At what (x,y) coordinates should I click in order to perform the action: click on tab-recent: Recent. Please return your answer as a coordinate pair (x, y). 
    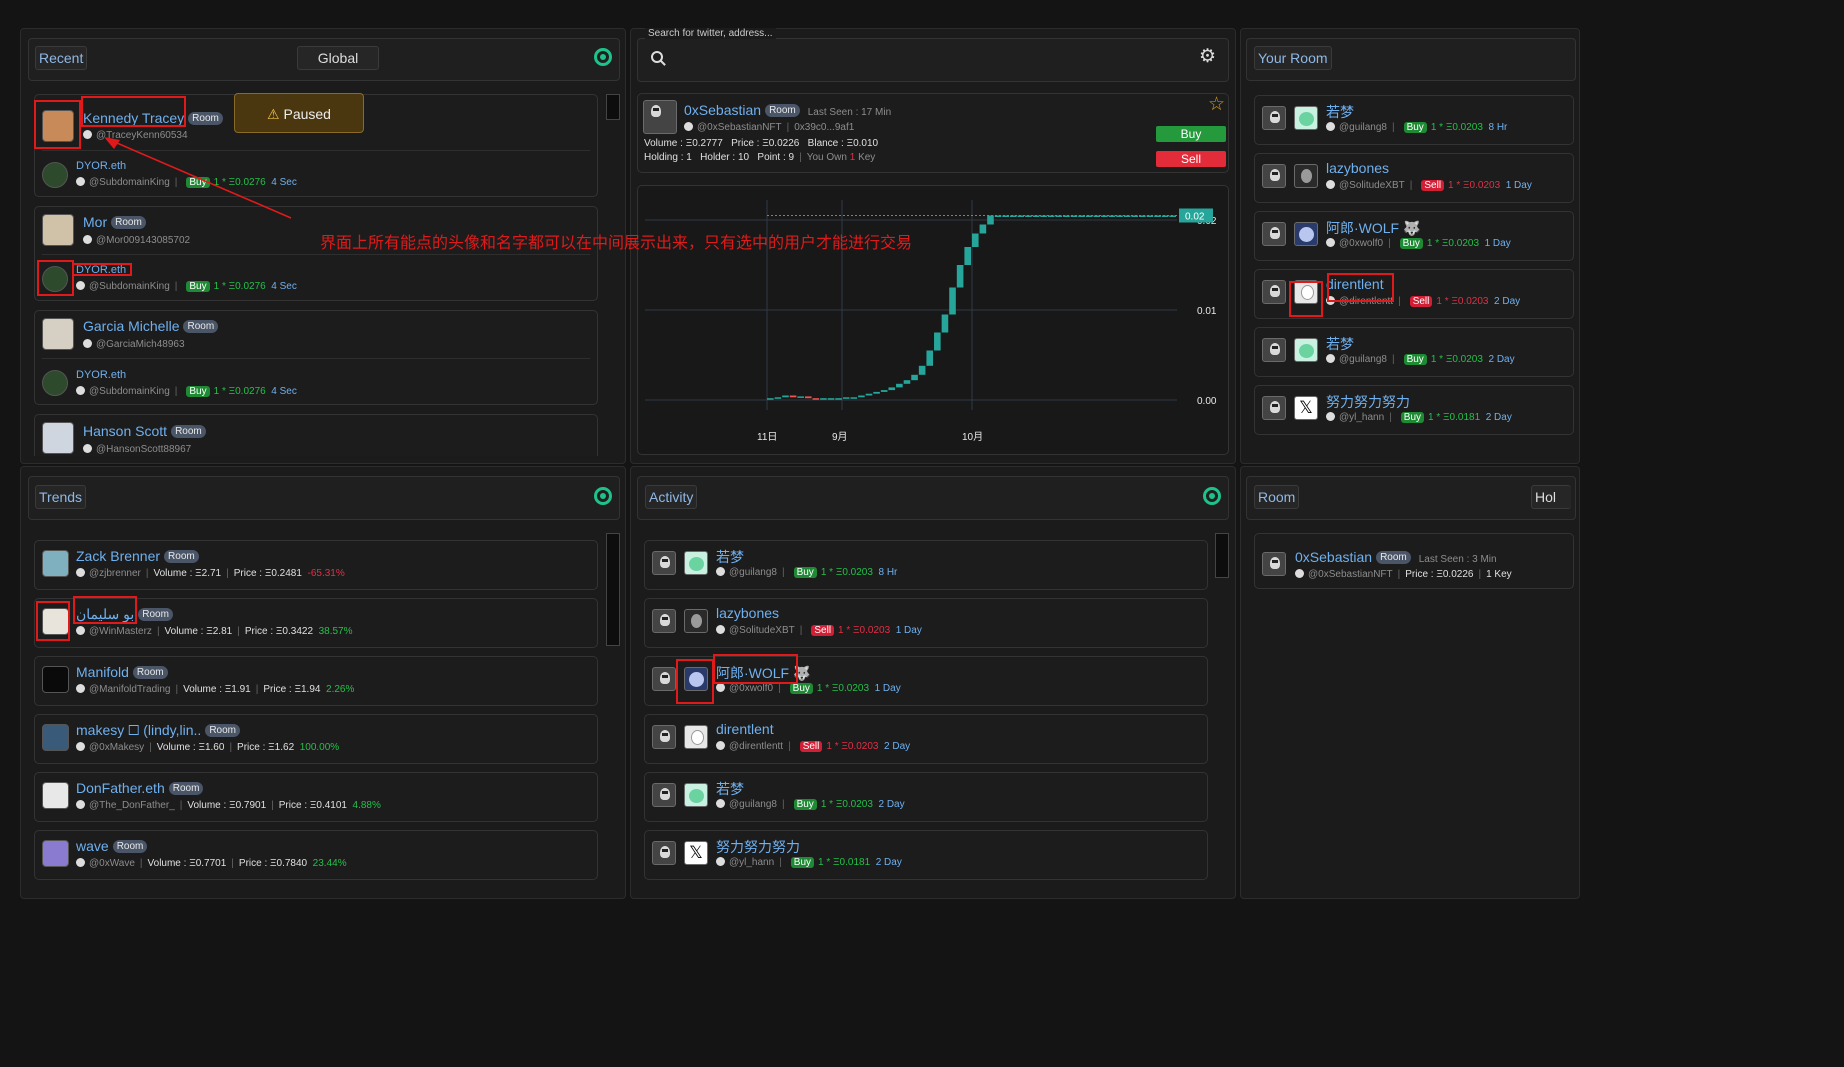
    Looking at the image, I should click on (61, 58).